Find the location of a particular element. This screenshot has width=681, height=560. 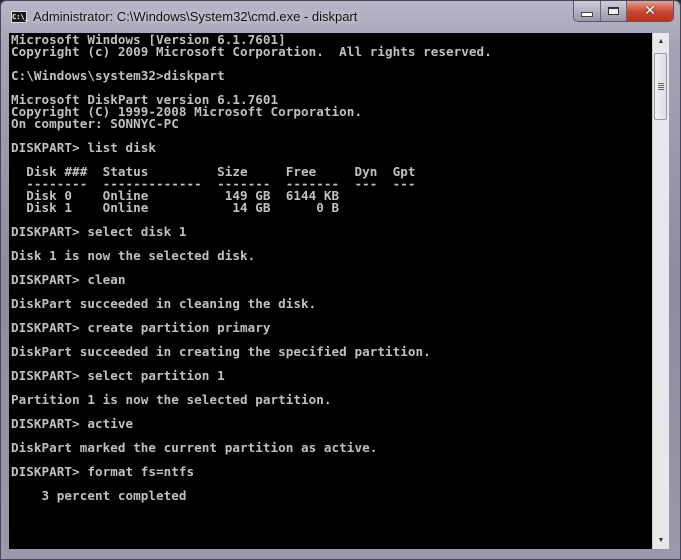

arrow-down-icon: ▼ is located at coordinates (661, 540).